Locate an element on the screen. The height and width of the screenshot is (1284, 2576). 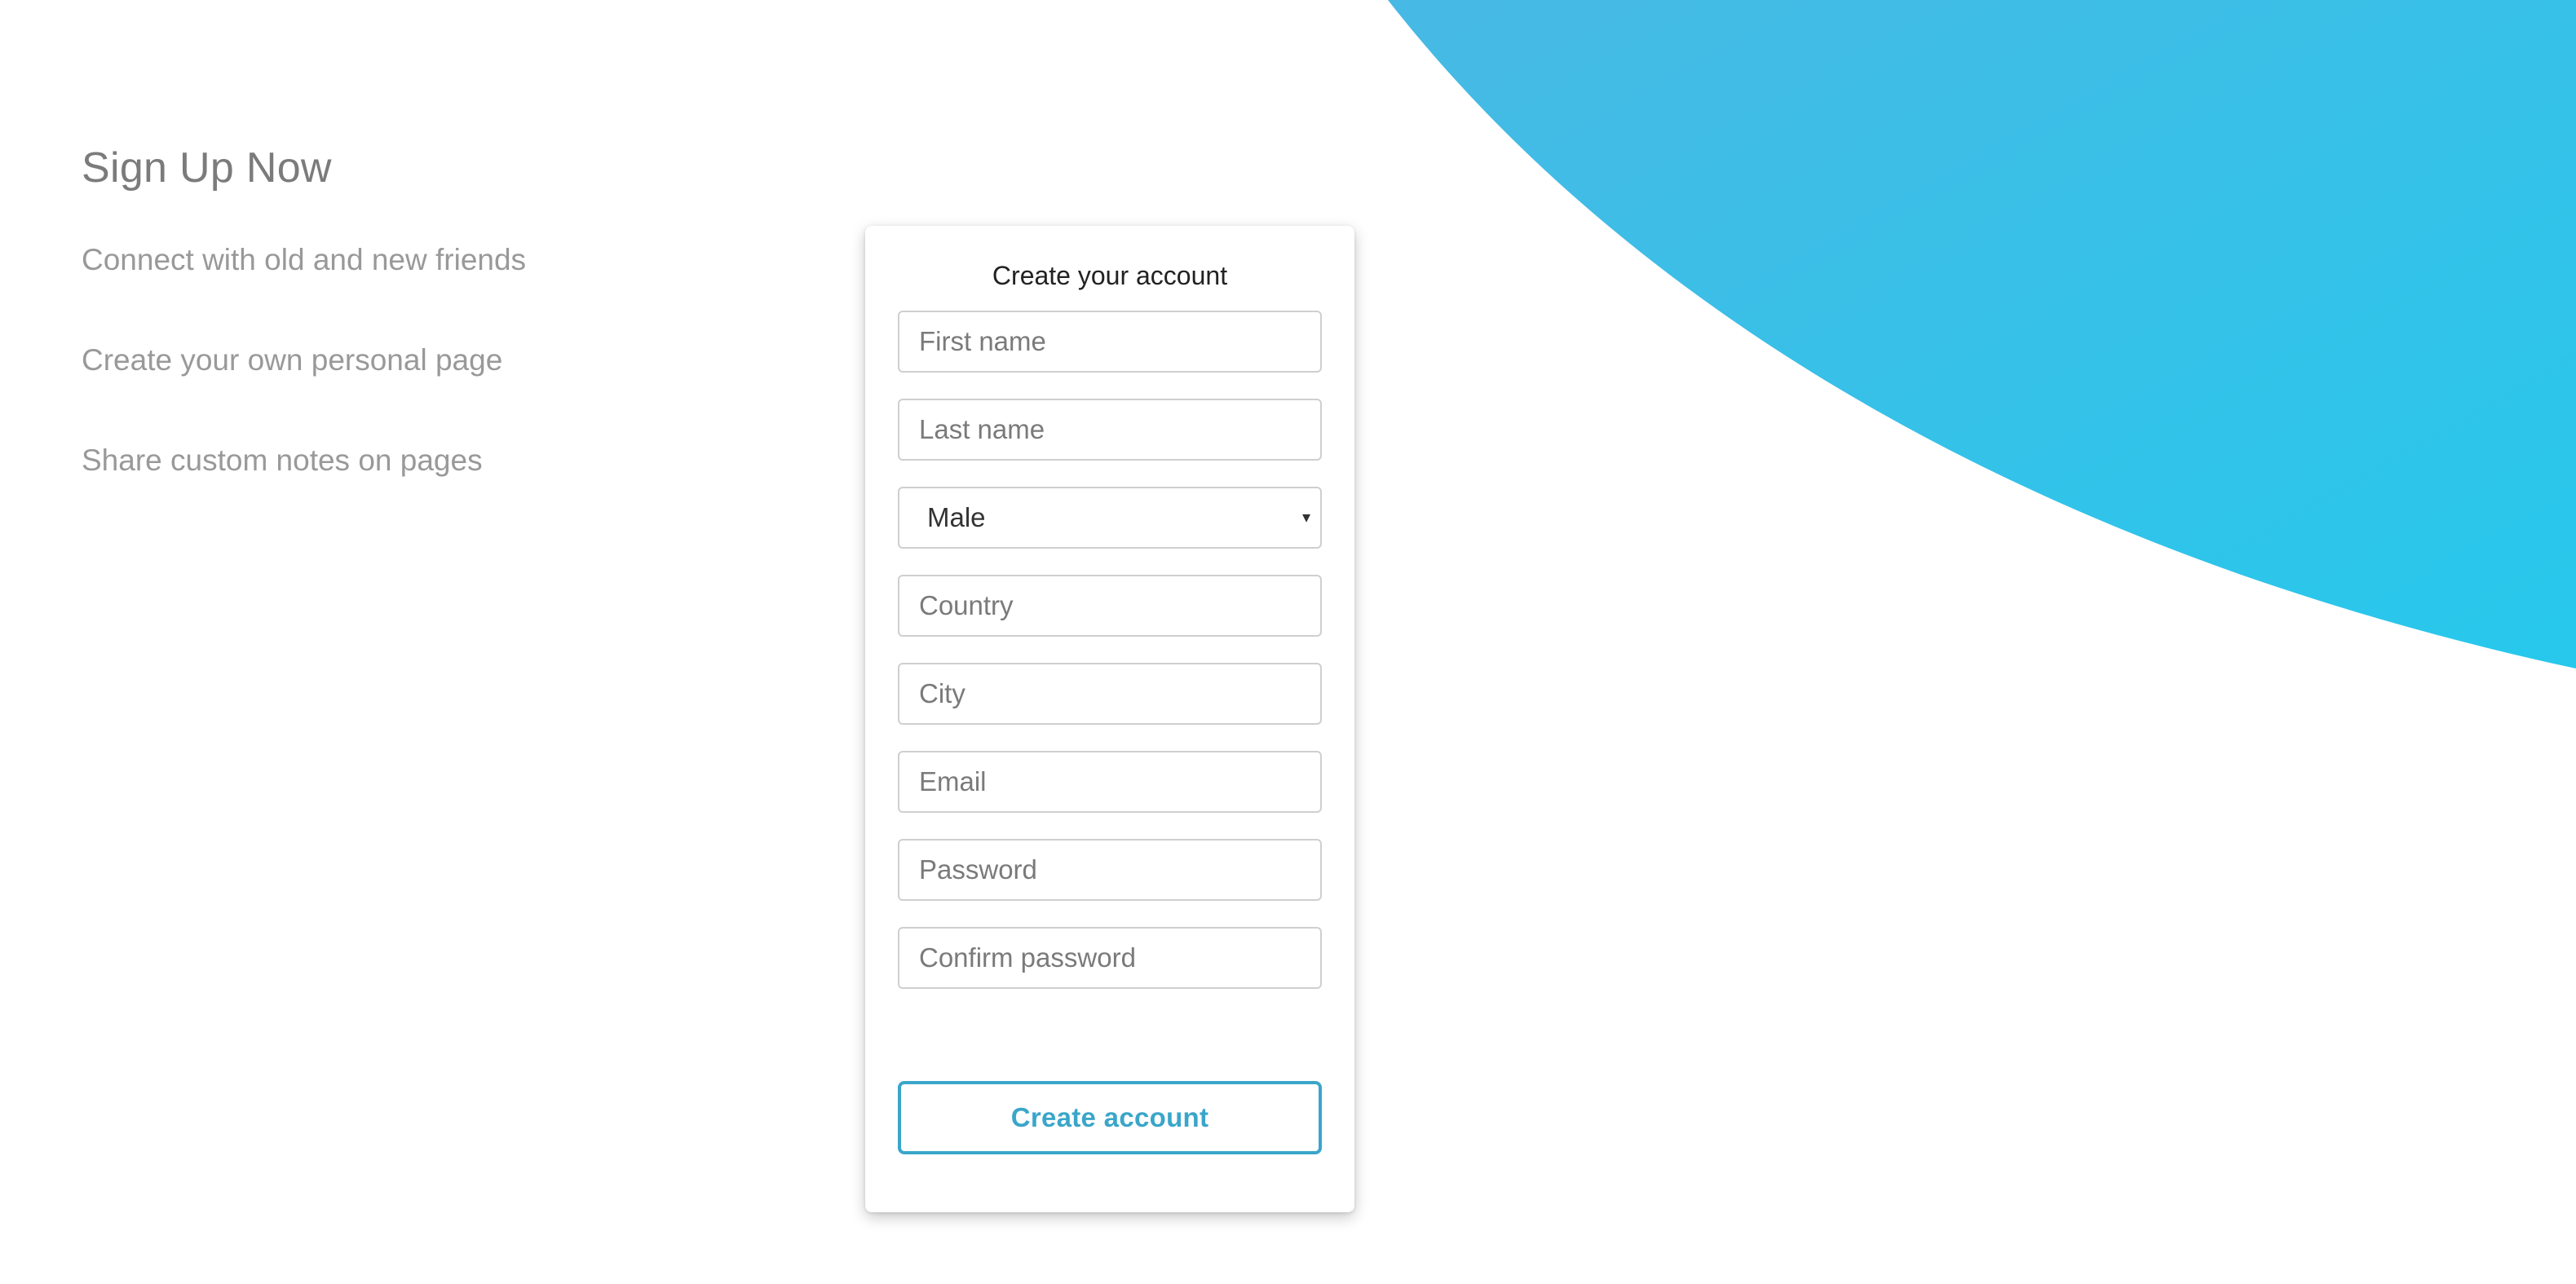
caret-down-icon: ▾ is located at coordinates (1305, 518).